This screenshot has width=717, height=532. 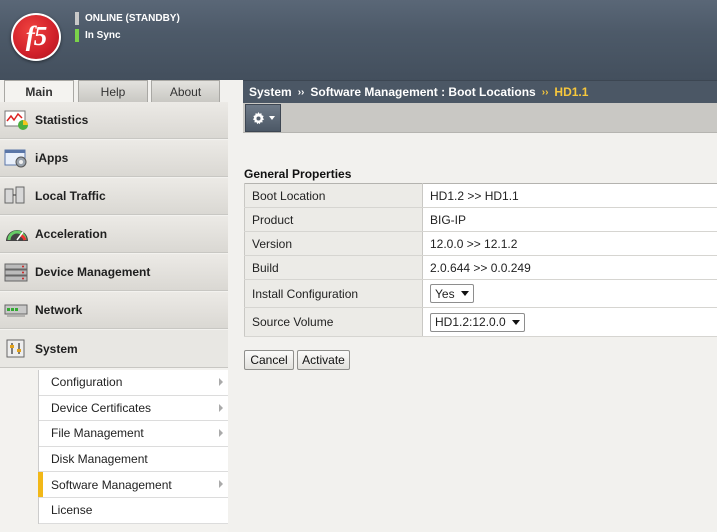 What do you see at coordinates (569, 293) in the screenshot?
I see `row-value: Yes` at bounding box center [569, 293].